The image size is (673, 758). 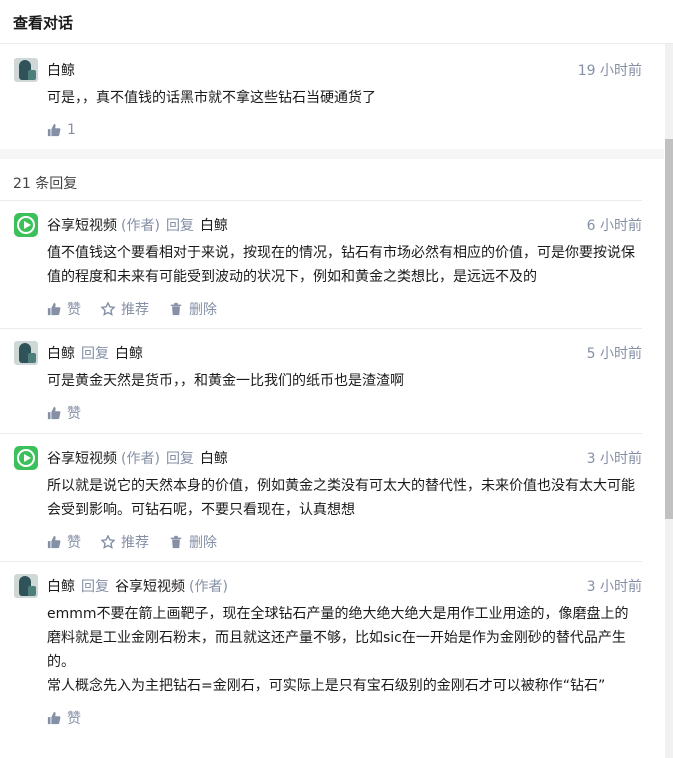 I want to click on comment-text: 可是，，真不值钱的话黑市就不拿这些钻石当硬通货了, so click(x=211, y=98).